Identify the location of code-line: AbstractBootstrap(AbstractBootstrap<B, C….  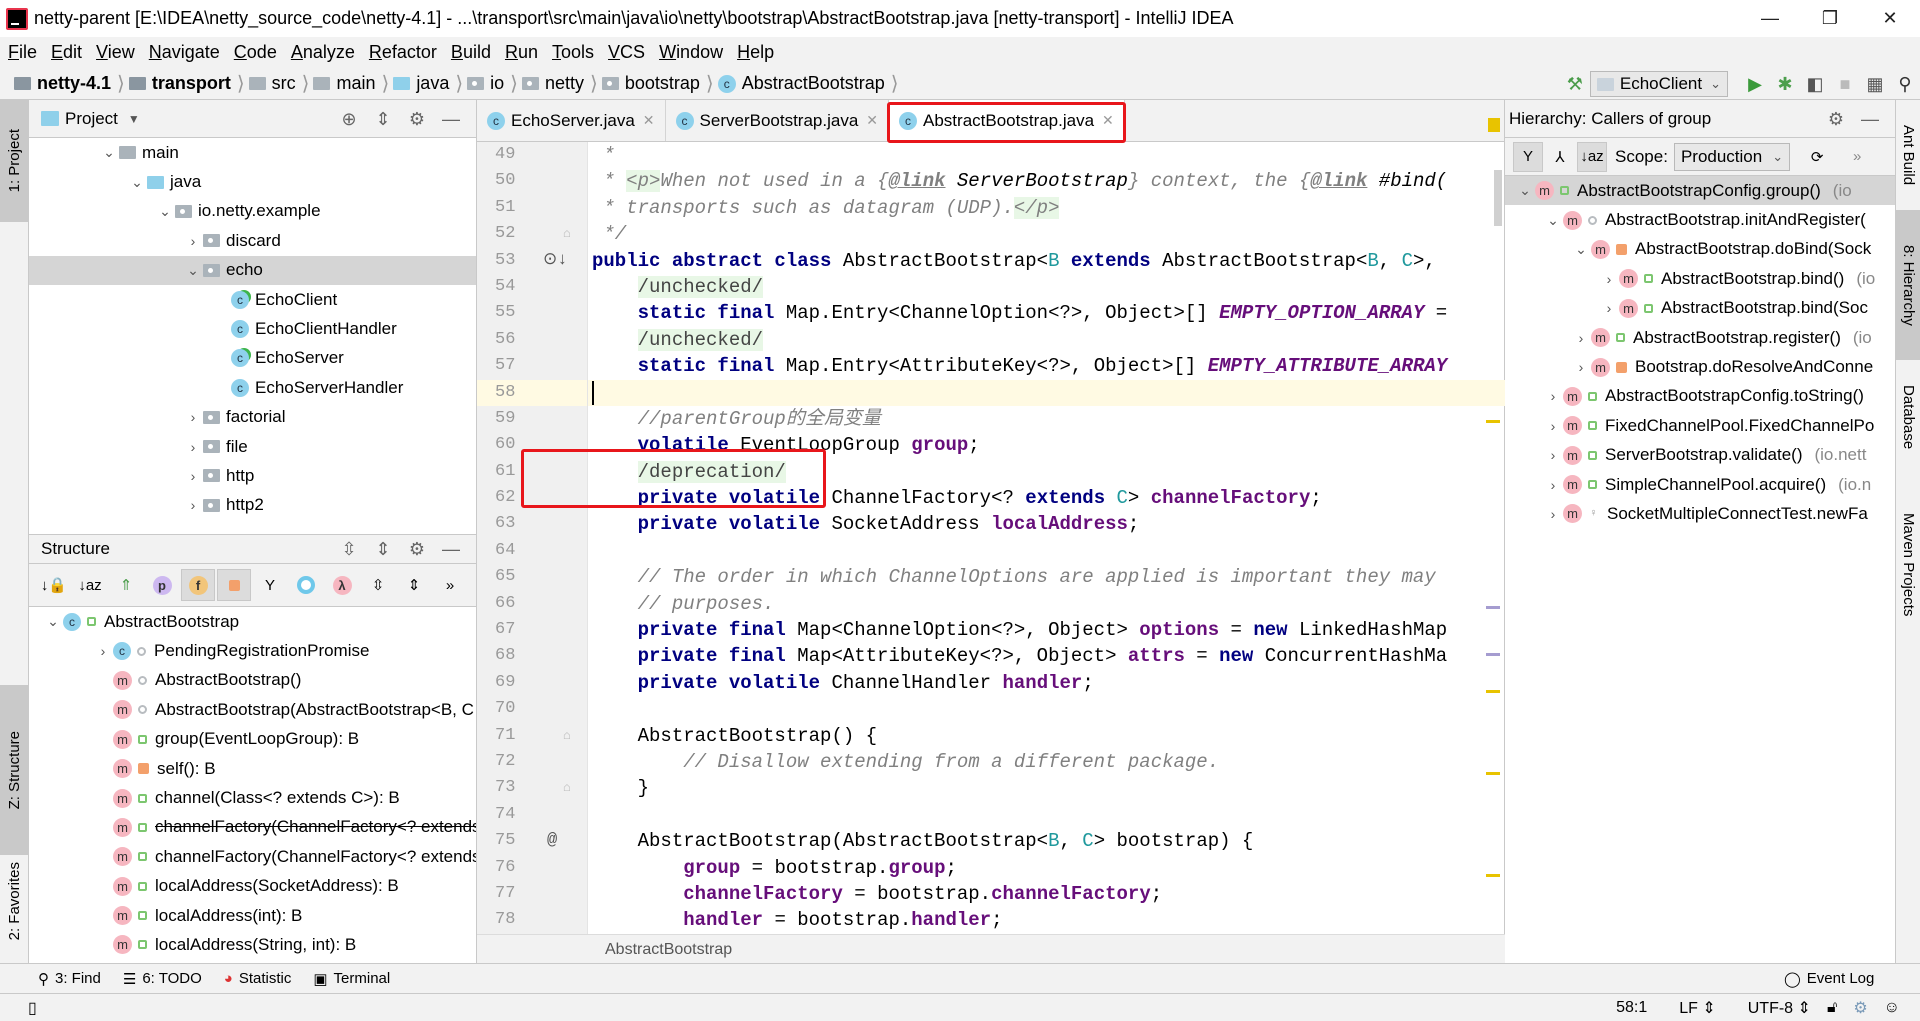
(1046, 841).